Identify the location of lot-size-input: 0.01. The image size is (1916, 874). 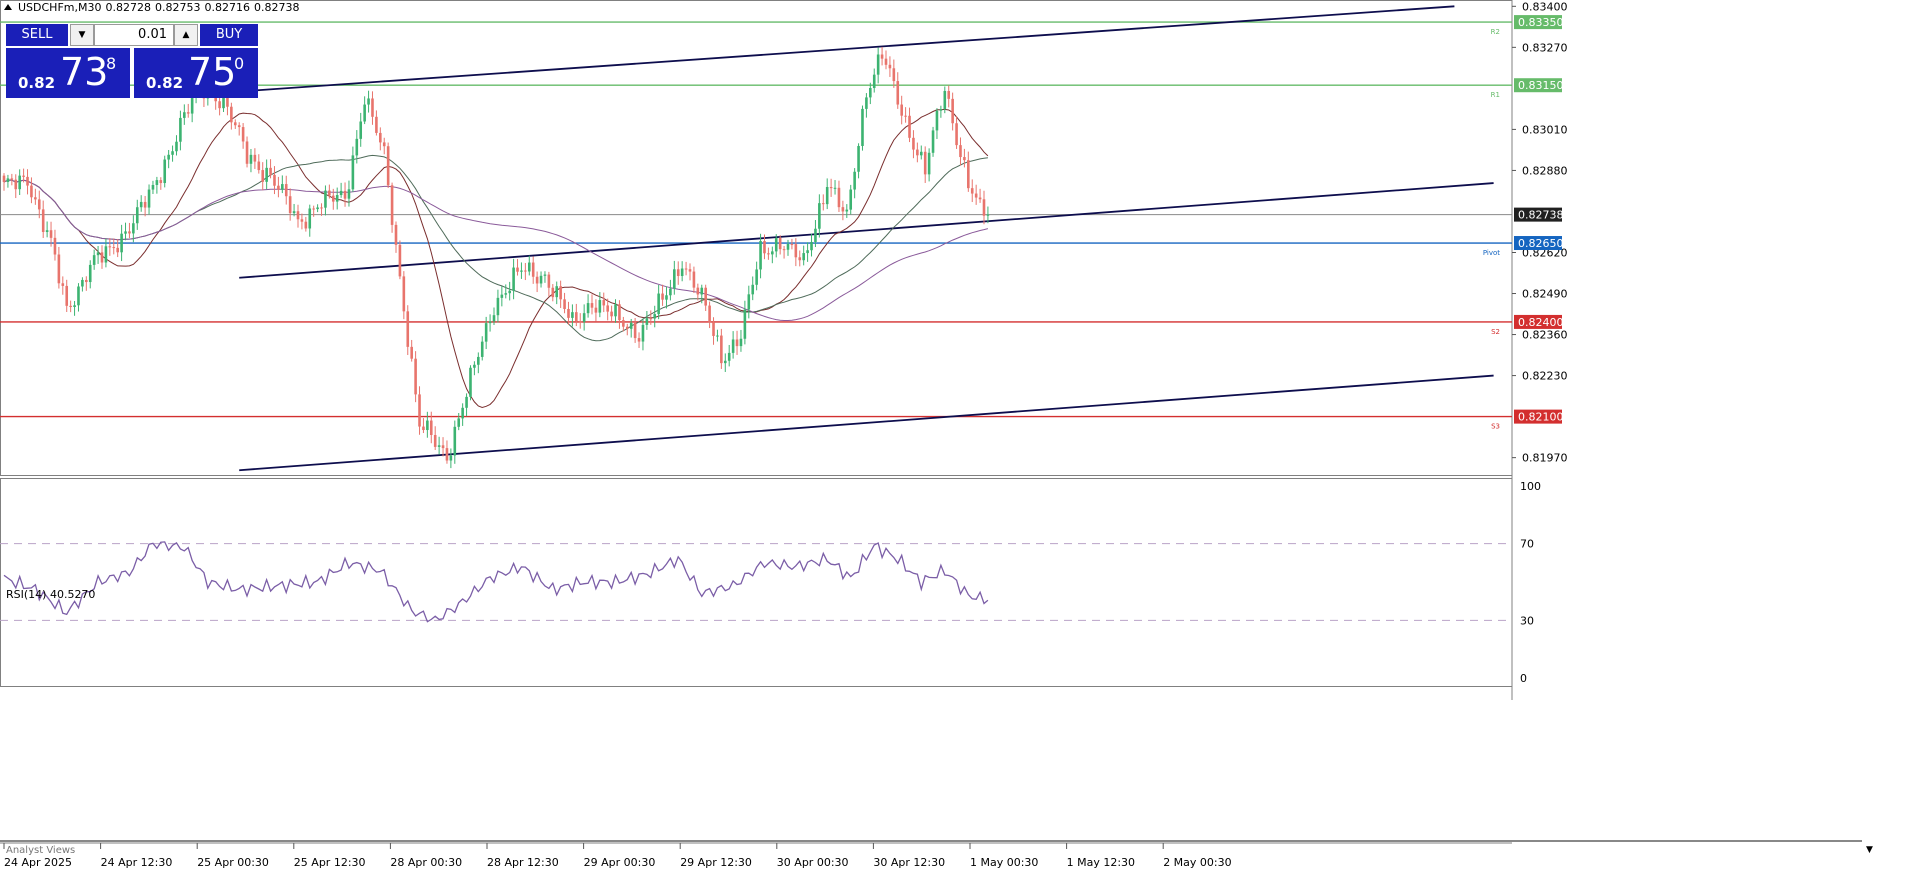
(134, 35).